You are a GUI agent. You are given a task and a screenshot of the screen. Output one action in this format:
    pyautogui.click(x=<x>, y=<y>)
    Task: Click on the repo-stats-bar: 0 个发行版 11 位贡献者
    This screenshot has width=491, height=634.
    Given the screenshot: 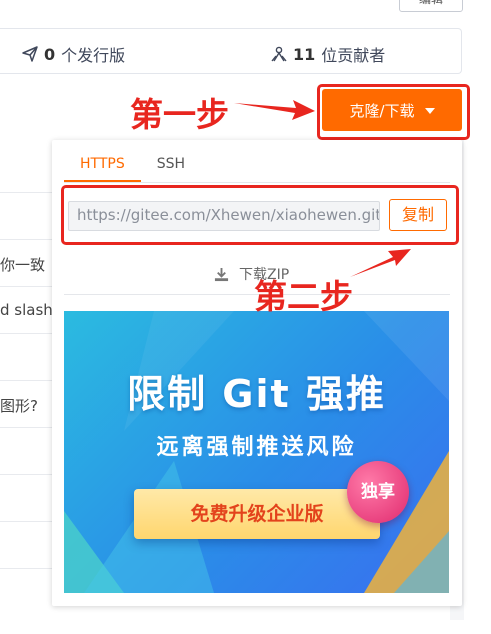 What is the action you would take?
    pyautogui.click(x=231, y=51)
    